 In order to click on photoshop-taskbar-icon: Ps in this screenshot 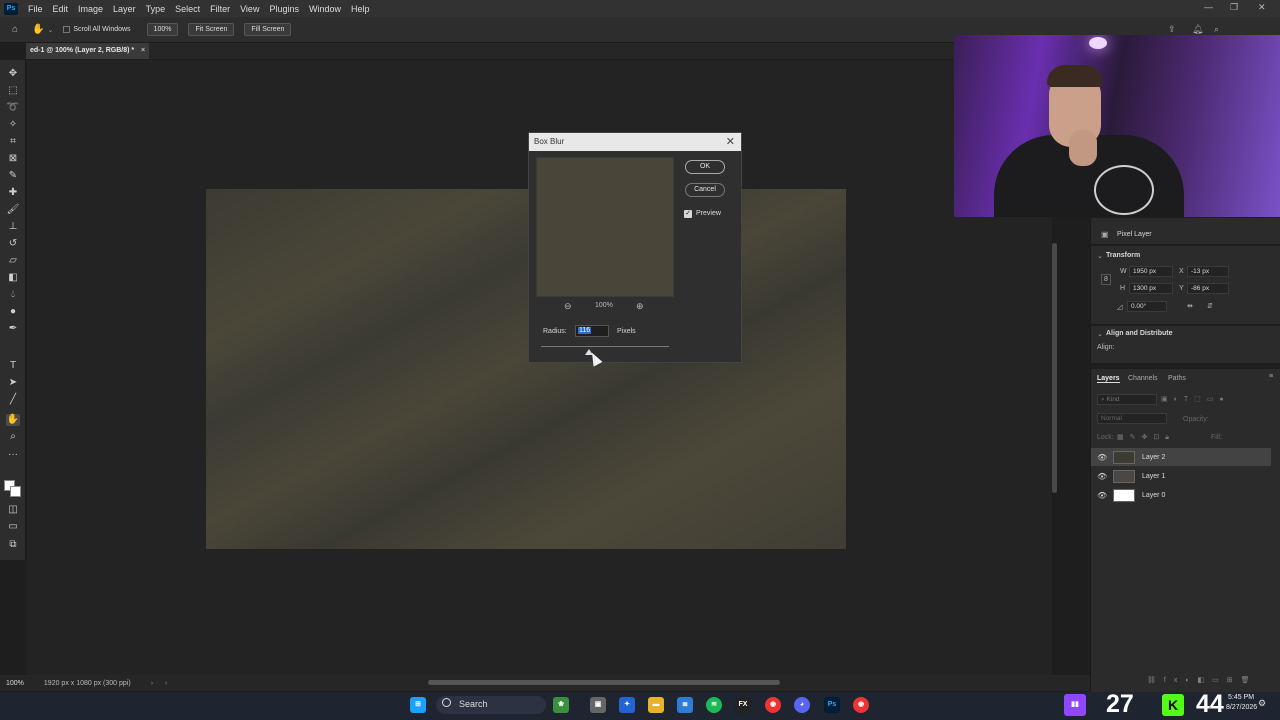, I will do `click(832, 705)`.